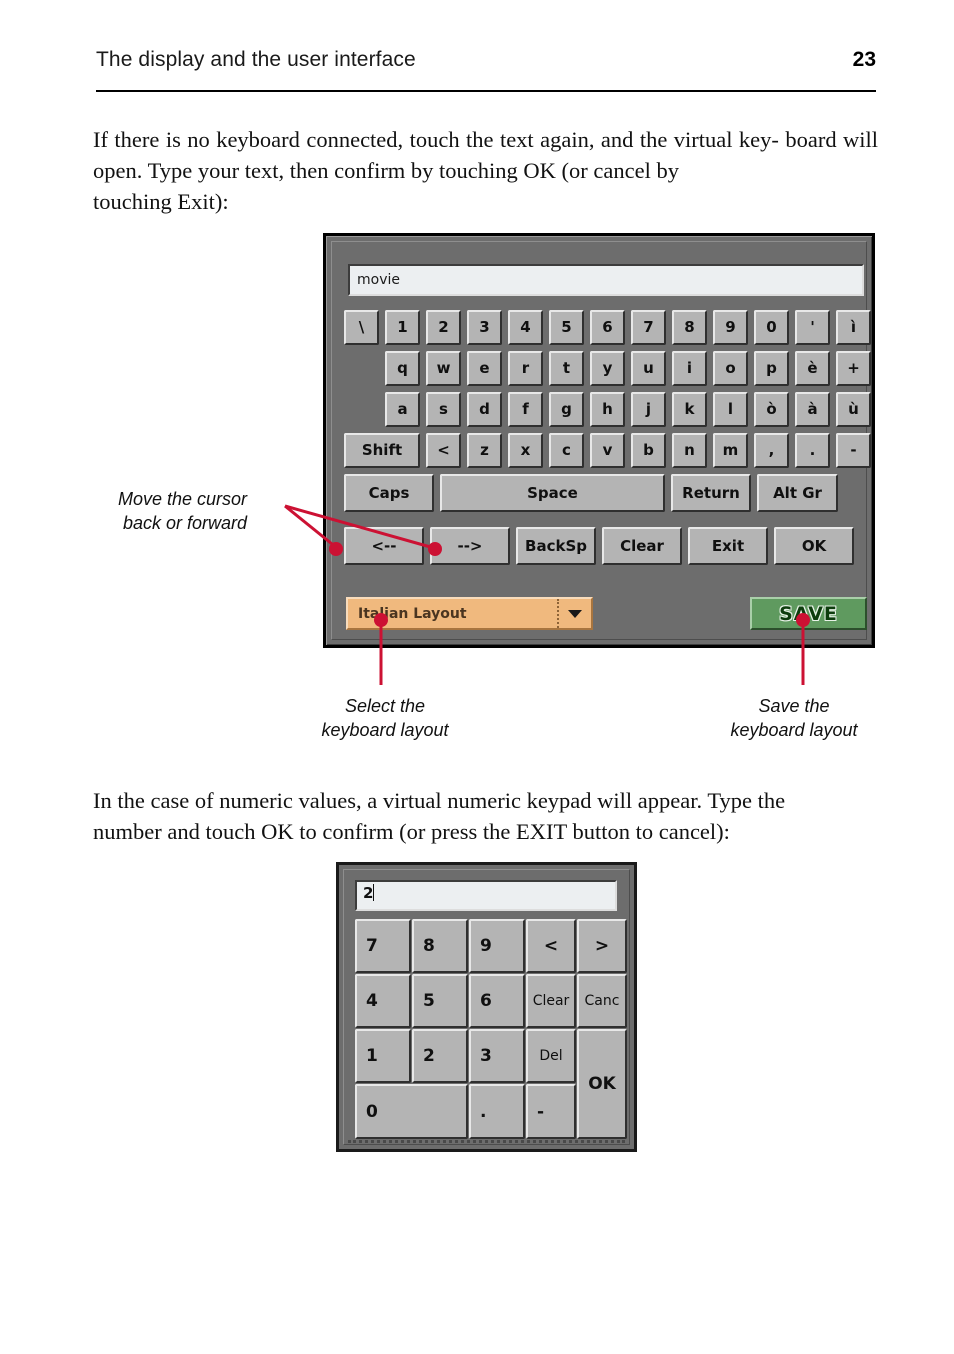 This screenshot has width=954, height=1354. What do you see at coordinates (689, 450) in the screenshot?
I see `key-n: n` at bounding box center [689, 450].